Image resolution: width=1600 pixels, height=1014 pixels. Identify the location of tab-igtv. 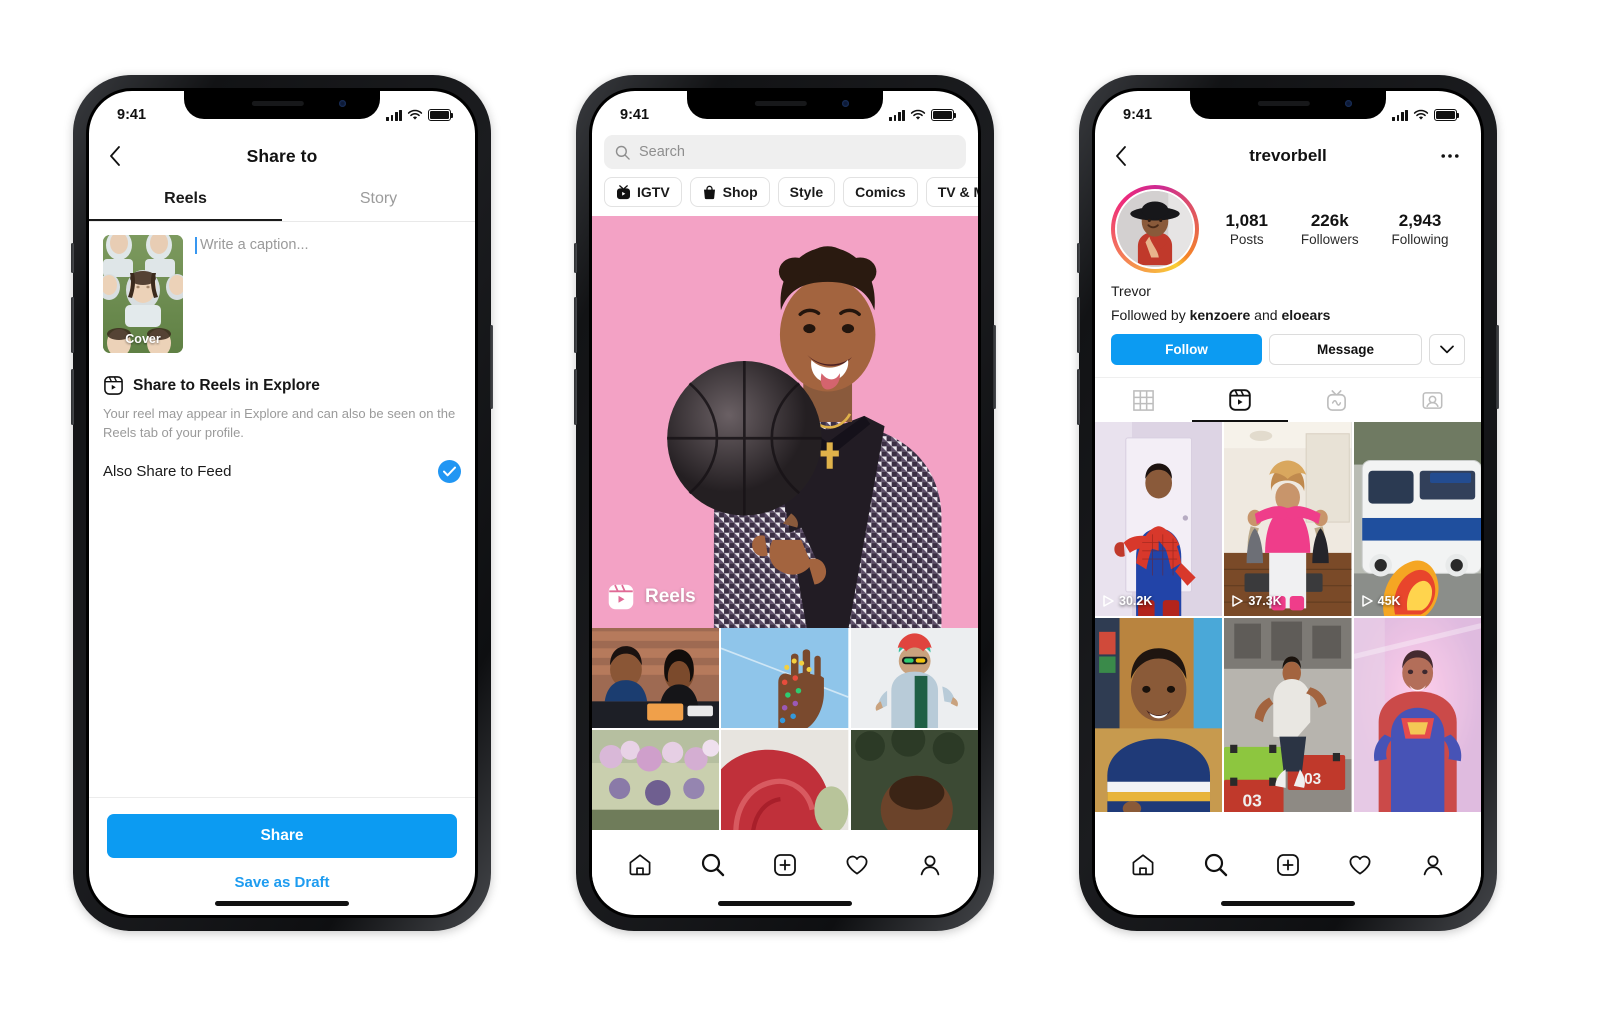
(1336, 400).